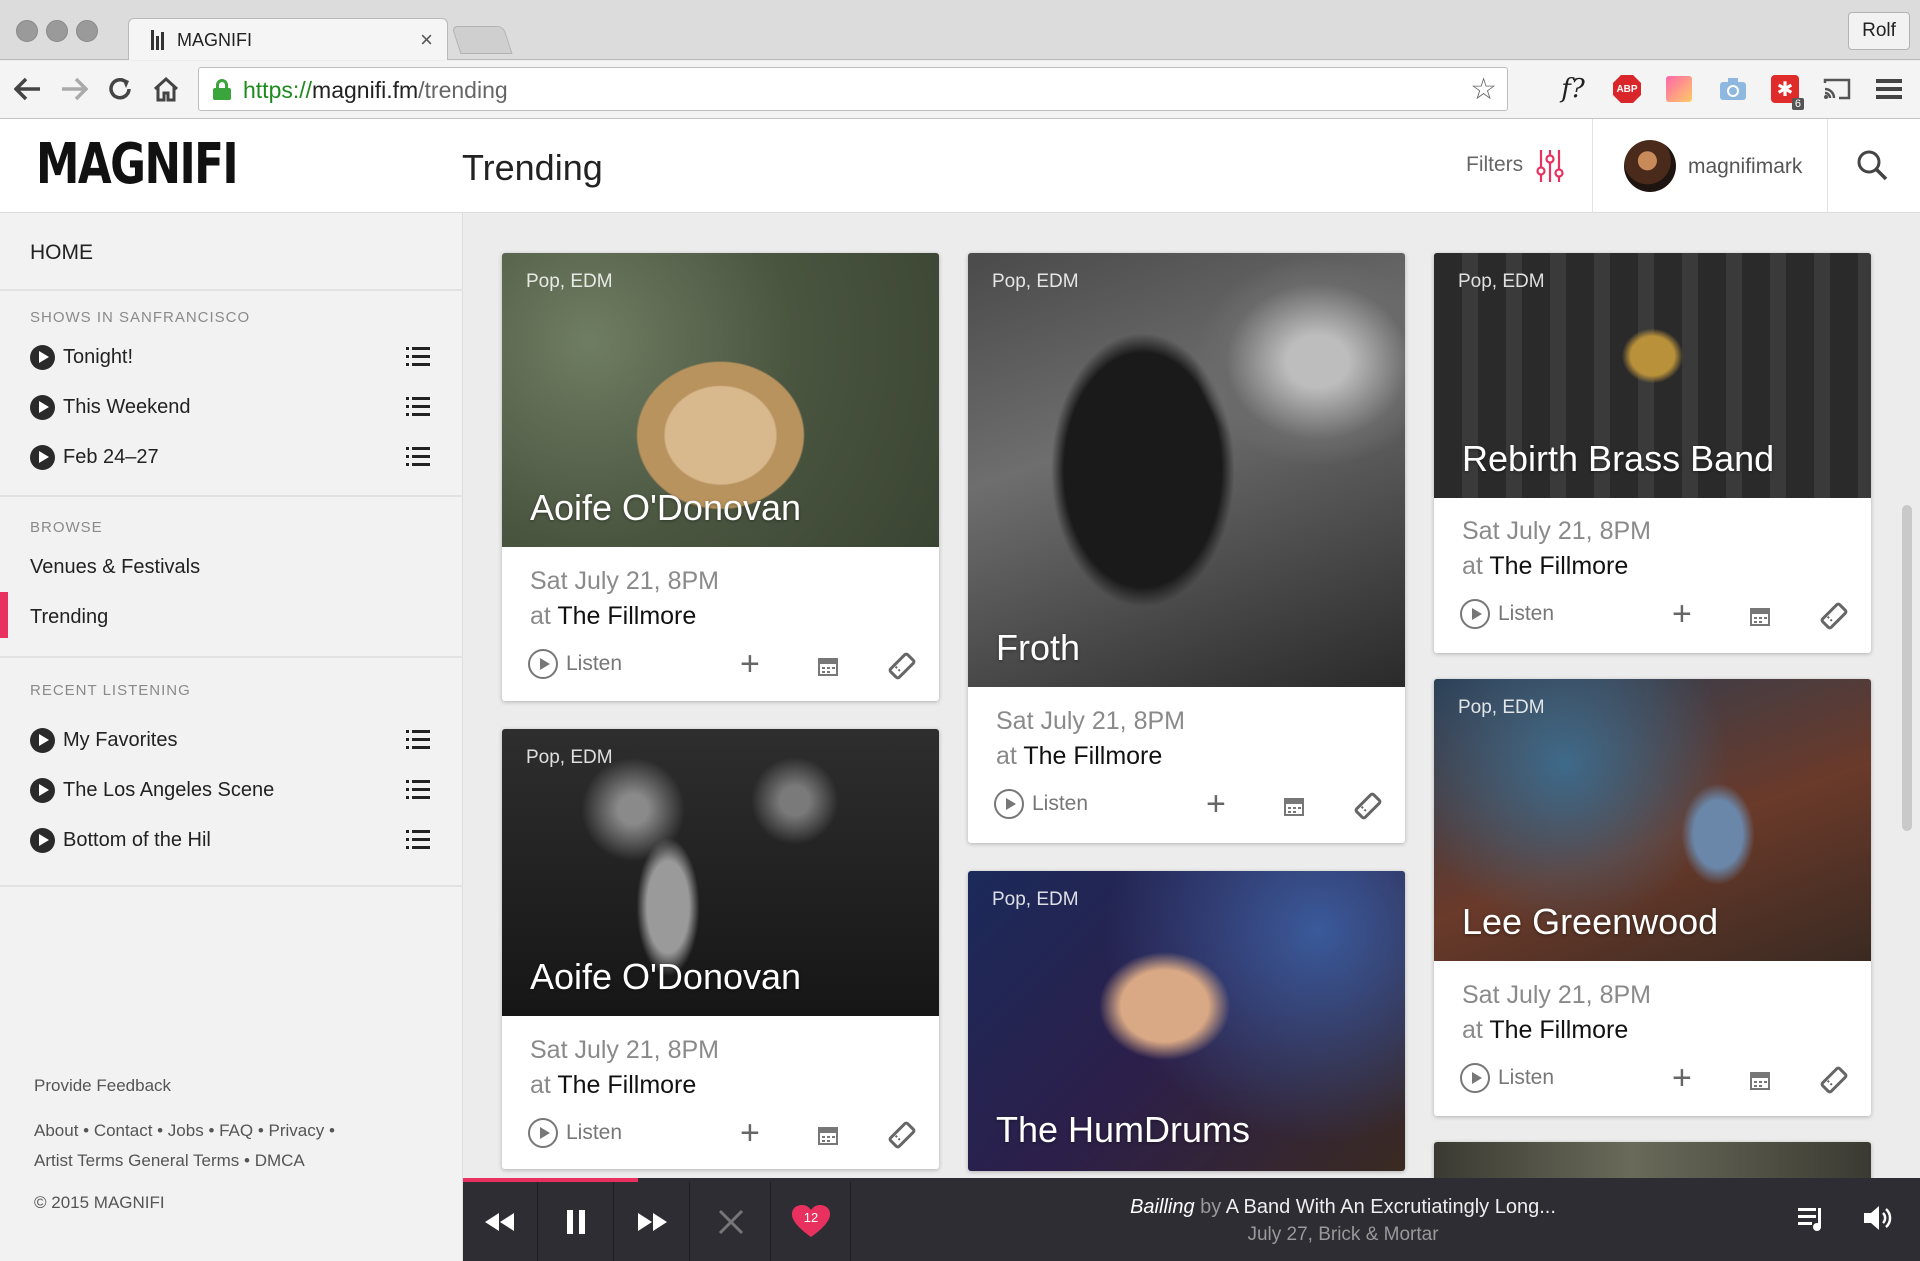 The image size is (1920, 1261). I want to click on window-close-button, so click(27, 31).